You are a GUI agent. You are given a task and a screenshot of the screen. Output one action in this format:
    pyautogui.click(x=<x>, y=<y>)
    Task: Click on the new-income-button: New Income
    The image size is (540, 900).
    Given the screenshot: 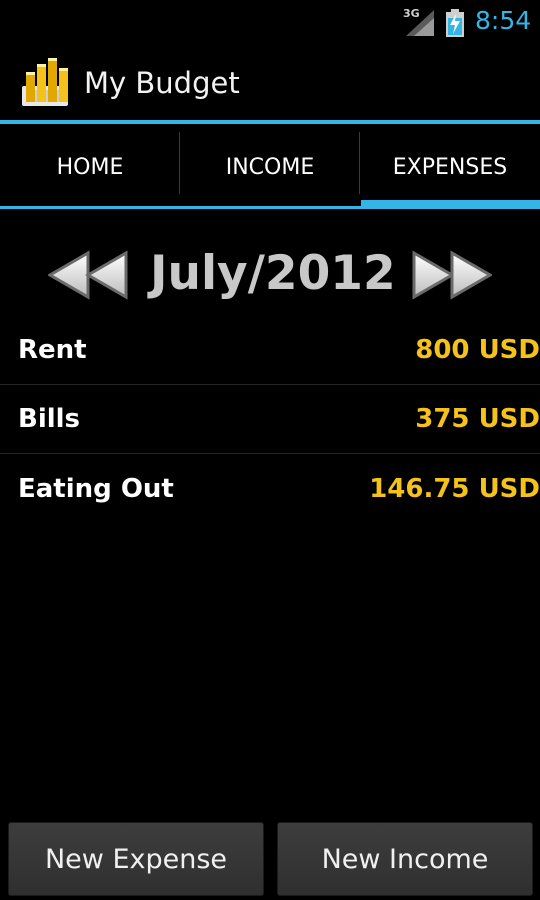 What is the action you would take?
    pyautogui.click(x=405, y=859)
    